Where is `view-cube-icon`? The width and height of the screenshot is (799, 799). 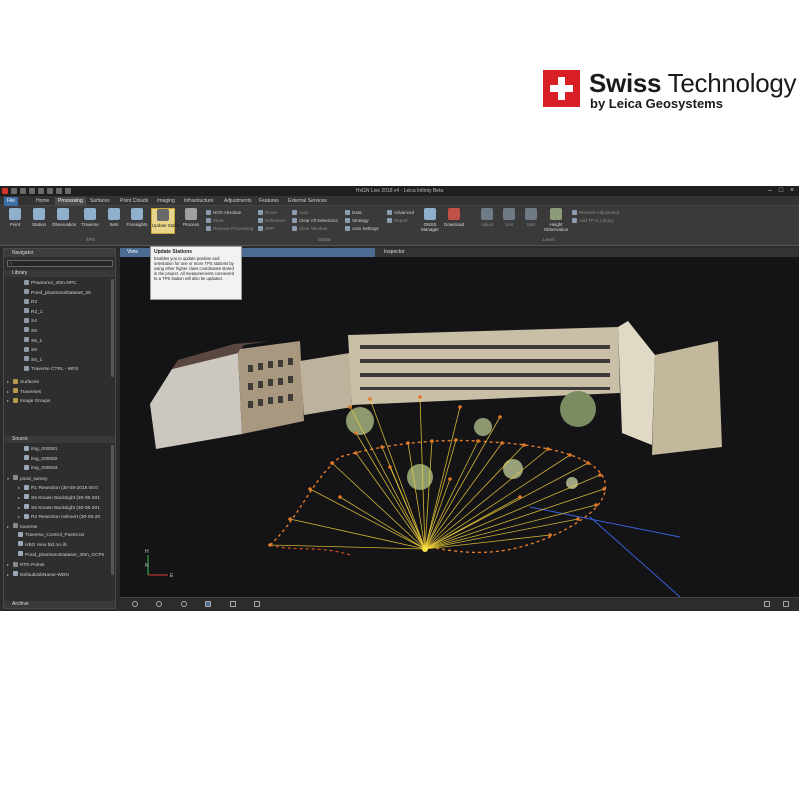
view-cube-icon is located at coordinates (208, 604).